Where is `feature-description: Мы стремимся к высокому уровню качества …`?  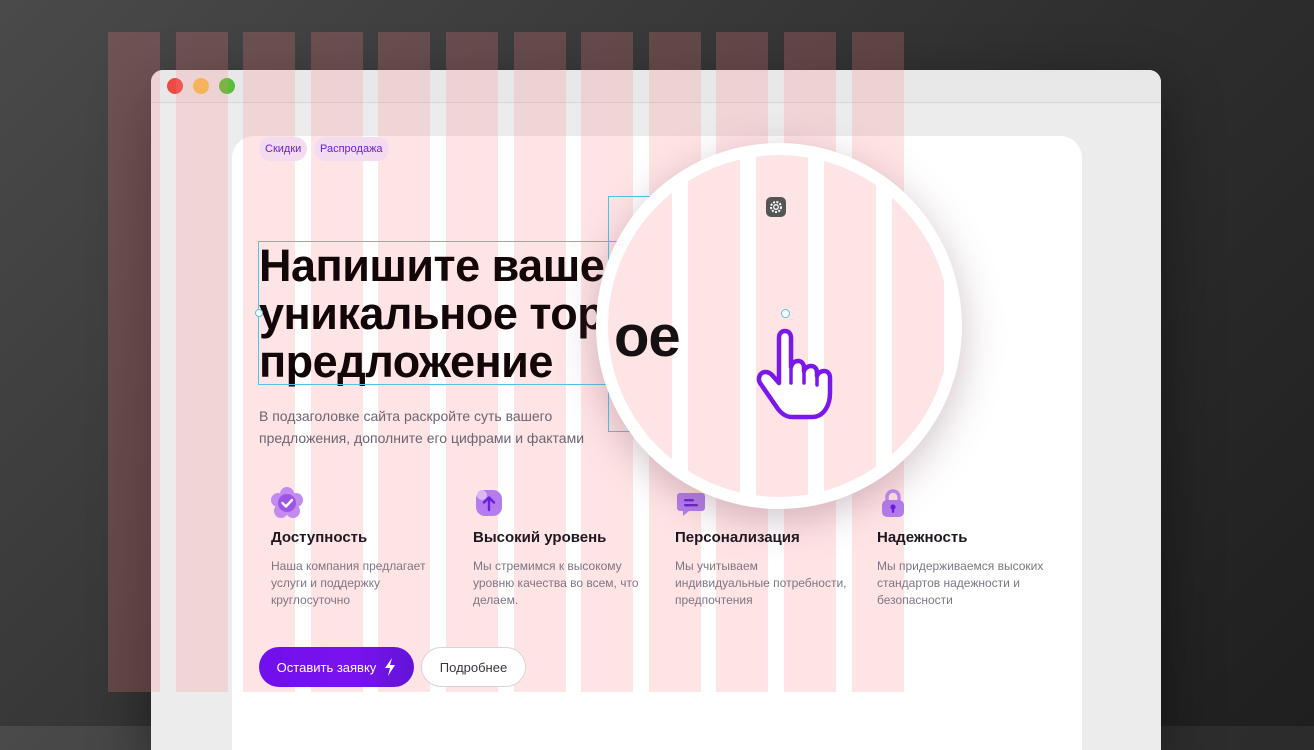 feature-description: Мы стремимся к высокому уровню качества … is located at coordinates (556, 583).